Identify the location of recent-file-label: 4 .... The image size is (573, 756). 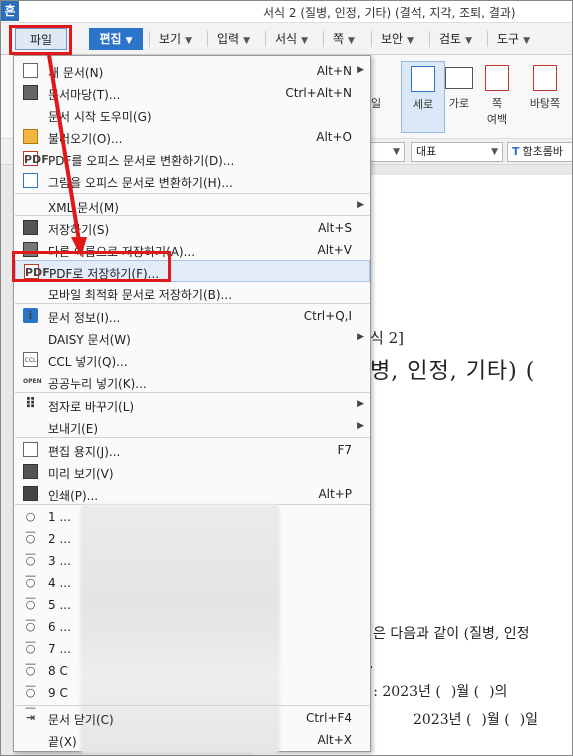
(59, 583).